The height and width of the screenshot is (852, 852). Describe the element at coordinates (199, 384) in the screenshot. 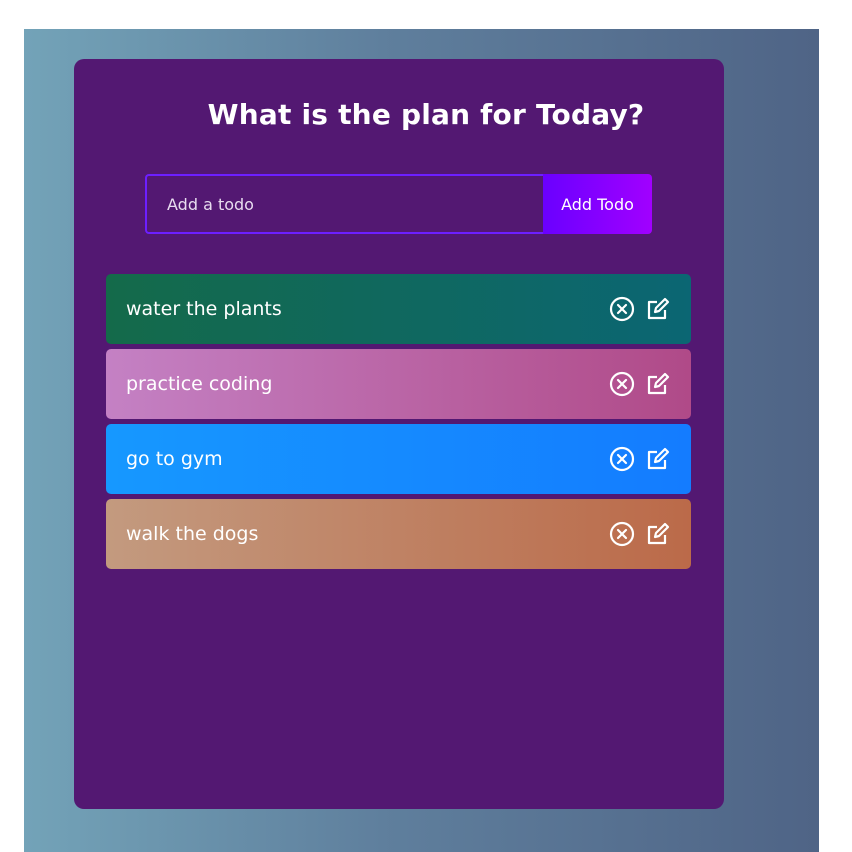

I see `todo-text: practice coding` at that location.